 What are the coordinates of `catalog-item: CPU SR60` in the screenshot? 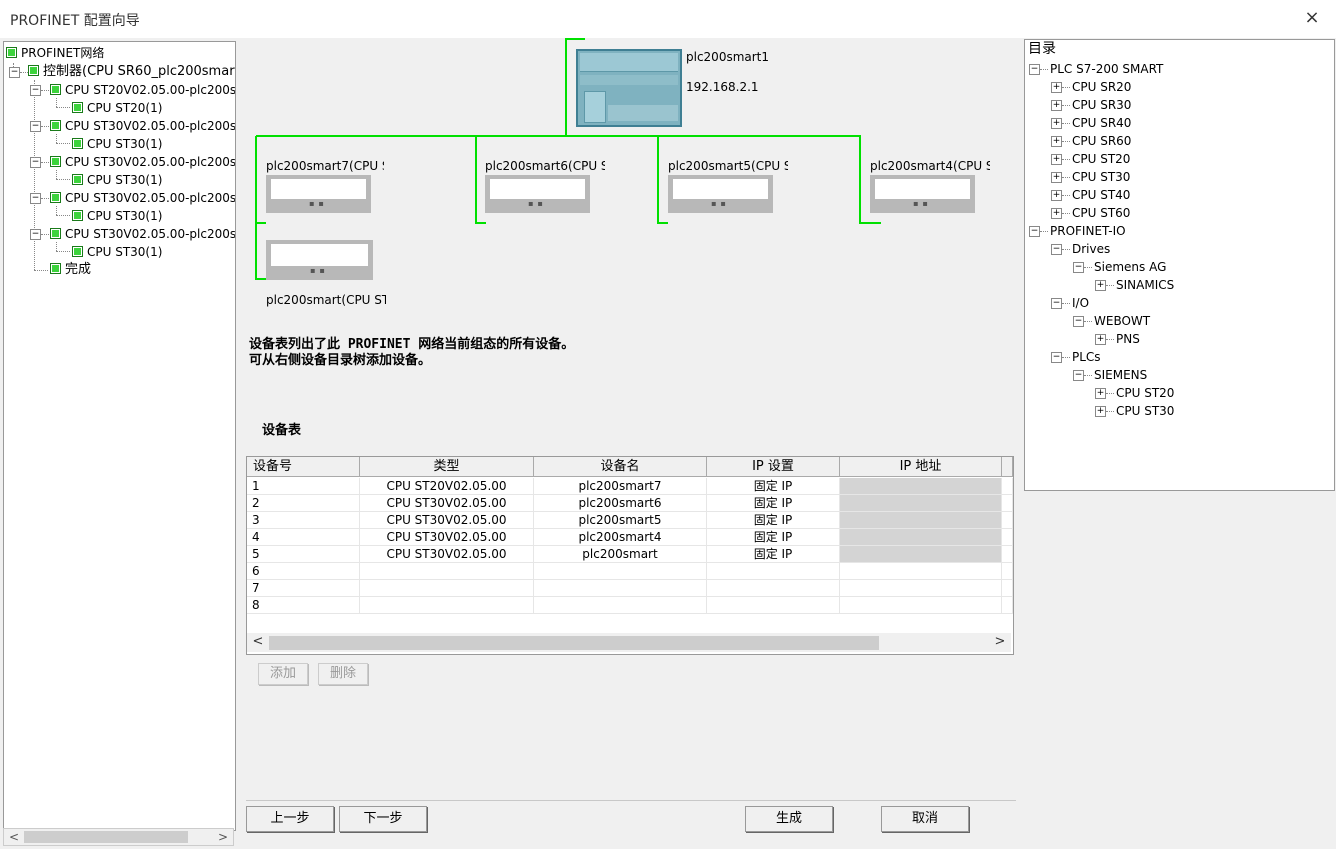 It's located at (1101, 141).